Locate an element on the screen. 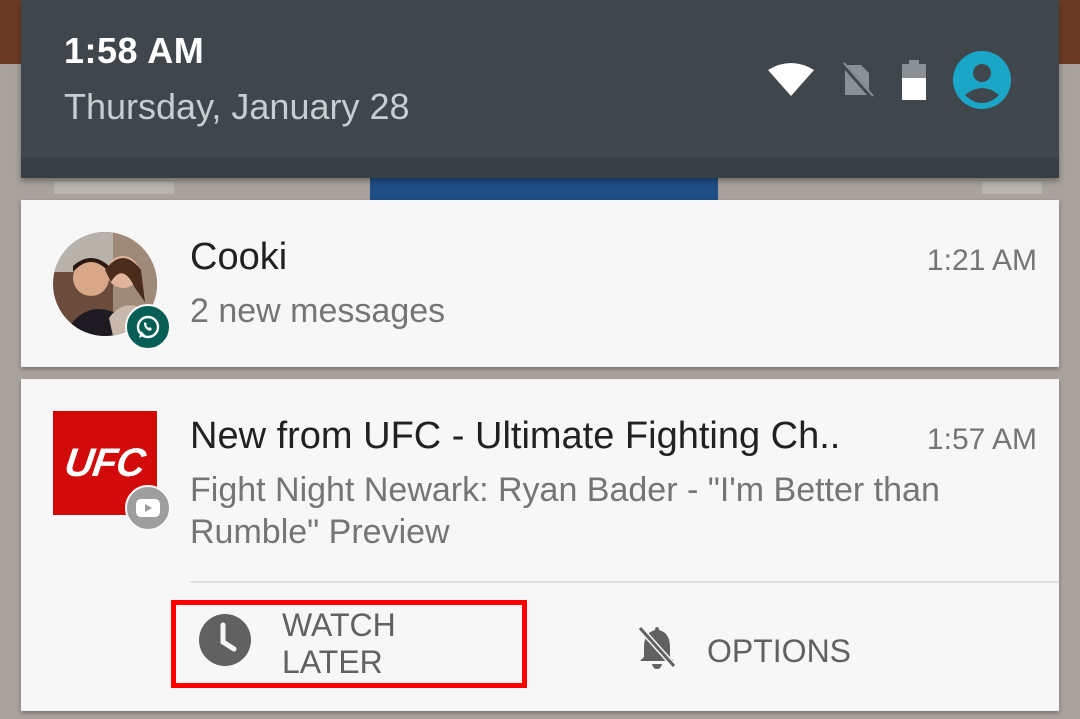  clock-icon is located at coordinates (225, 644).